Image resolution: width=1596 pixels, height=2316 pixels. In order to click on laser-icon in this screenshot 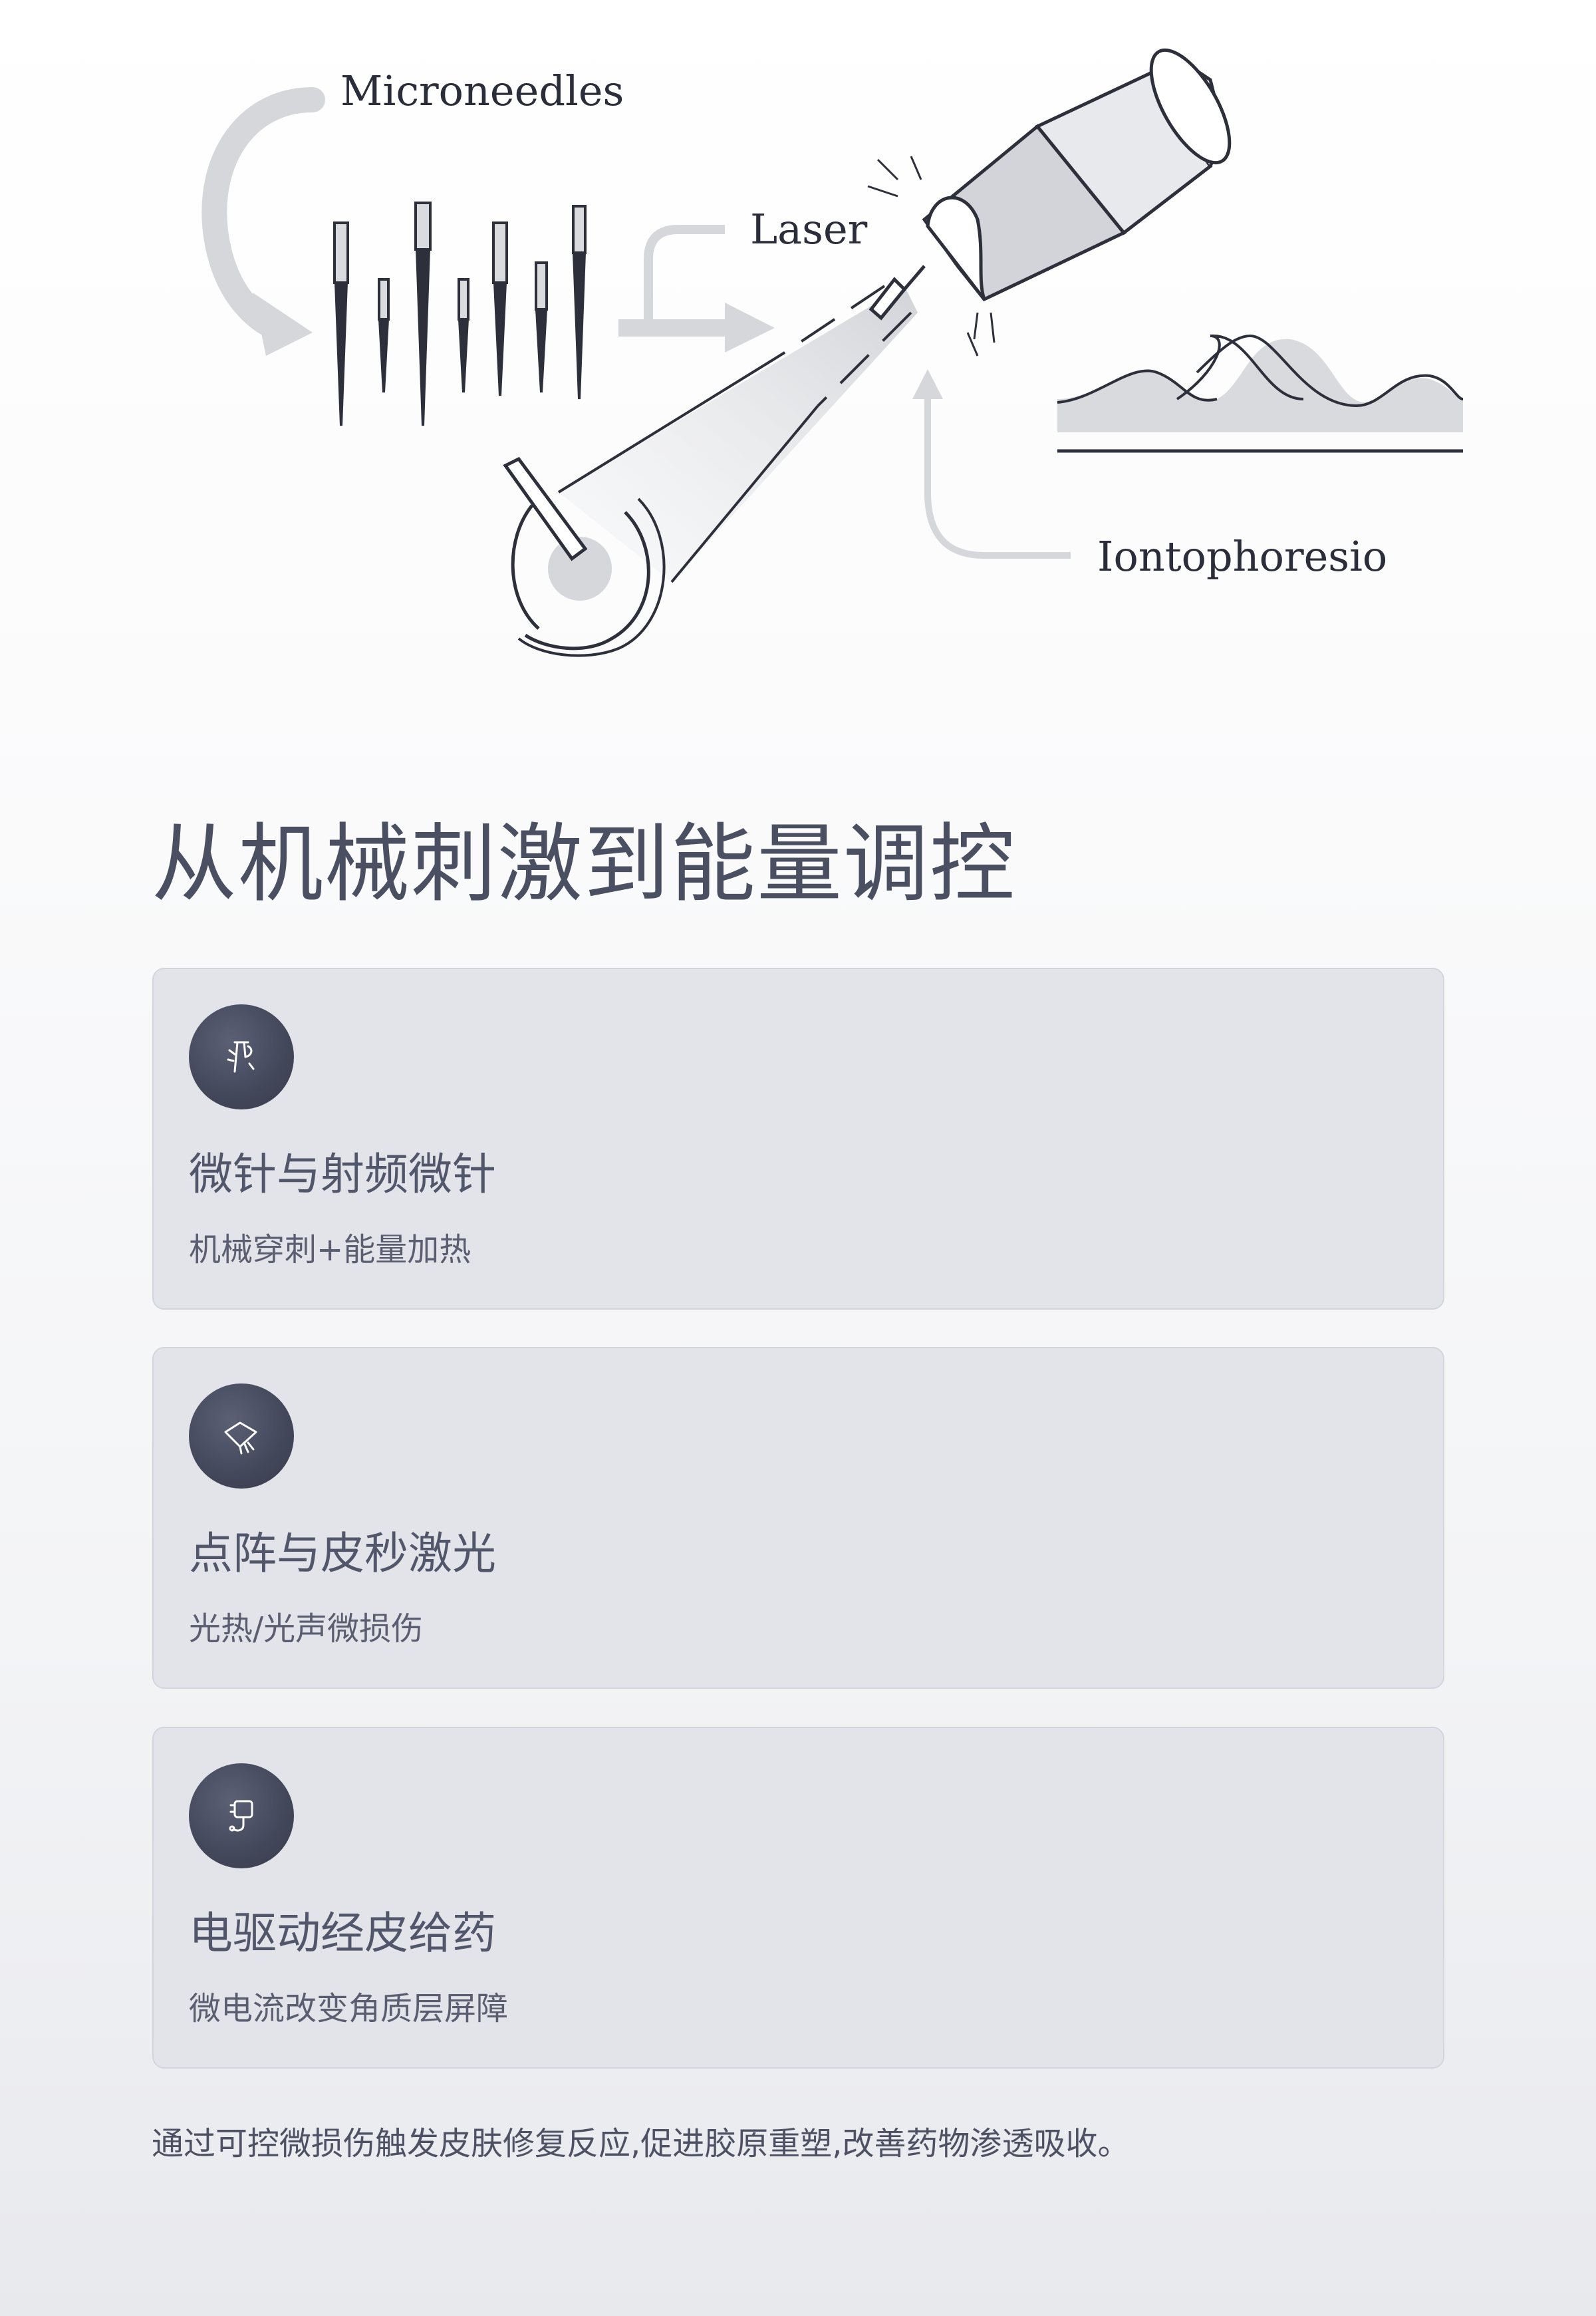, I will do `click(241, 1436)`.